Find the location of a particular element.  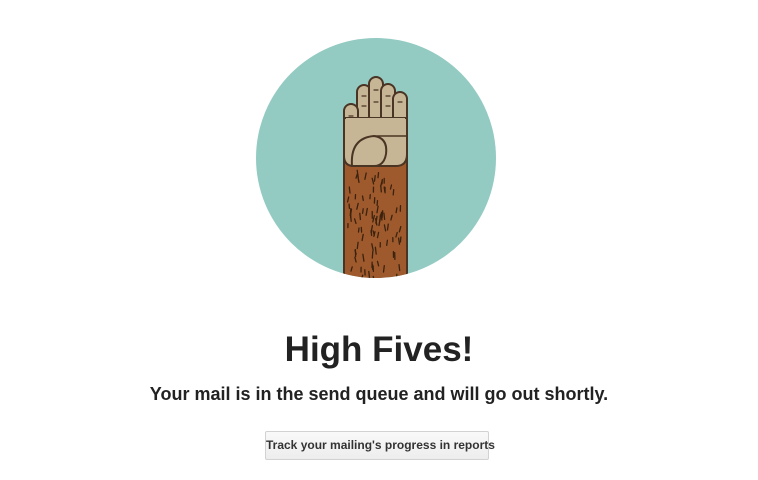

track-progress-button: Track your mailing's progress in reports is located at coordinates (380, 445).